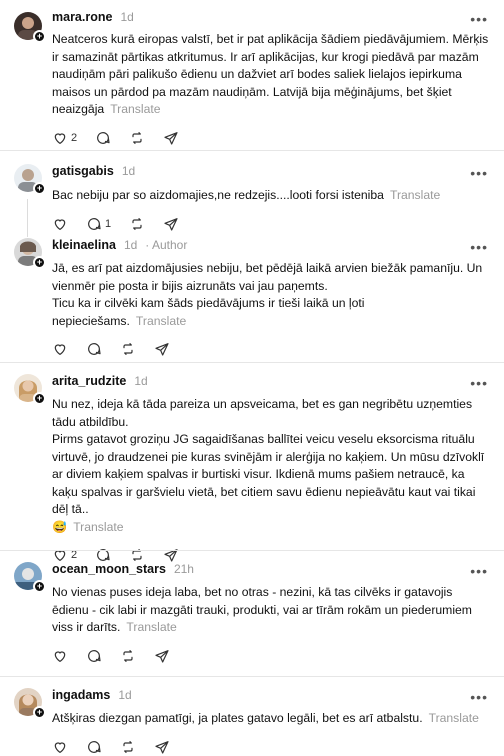 This screenshot has width=504, height=756. What do you see at coordinates (89, 381) in the screenshot?
I see `username: arita_rudzite` at bounding box center [89, 381].